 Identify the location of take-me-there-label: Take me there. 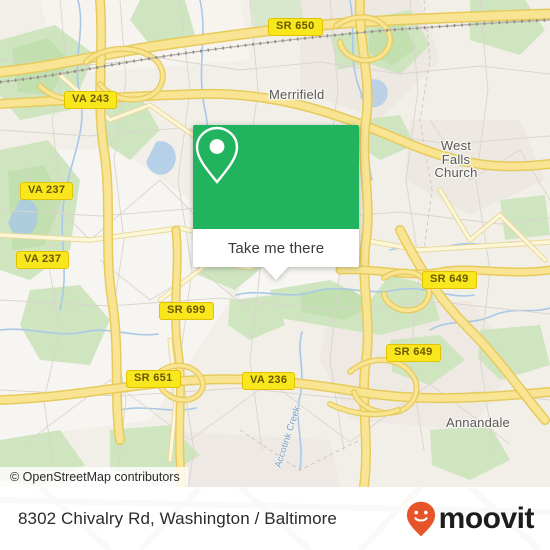
(276, 248).